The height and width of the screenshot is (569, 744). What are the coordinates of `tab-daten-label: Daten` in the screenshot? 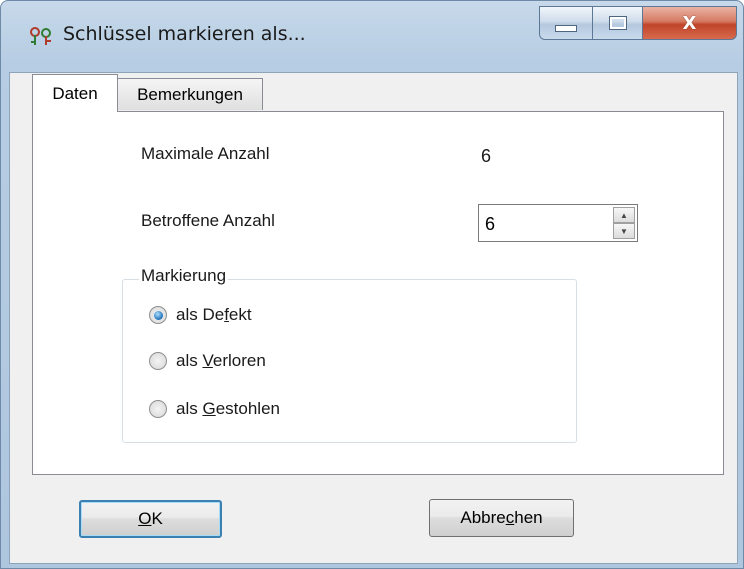 It's located at (75, 93).